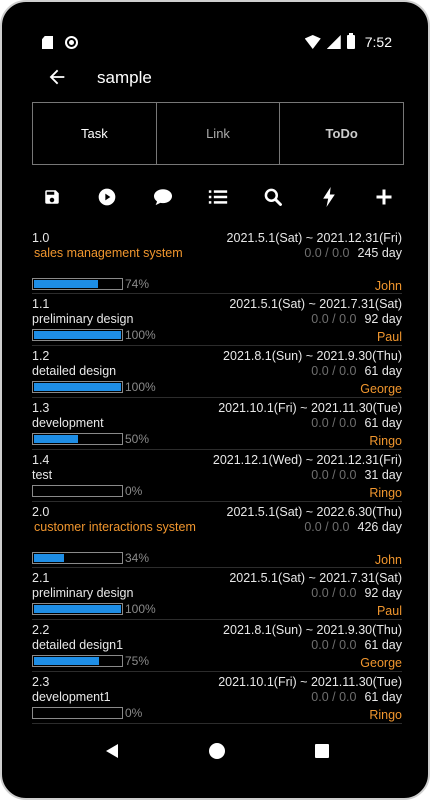 The height and width of the screenshot is (800, 430). Describe the element at coordinates (52, 197) in the screenshot. I see `save-icon` at that location.